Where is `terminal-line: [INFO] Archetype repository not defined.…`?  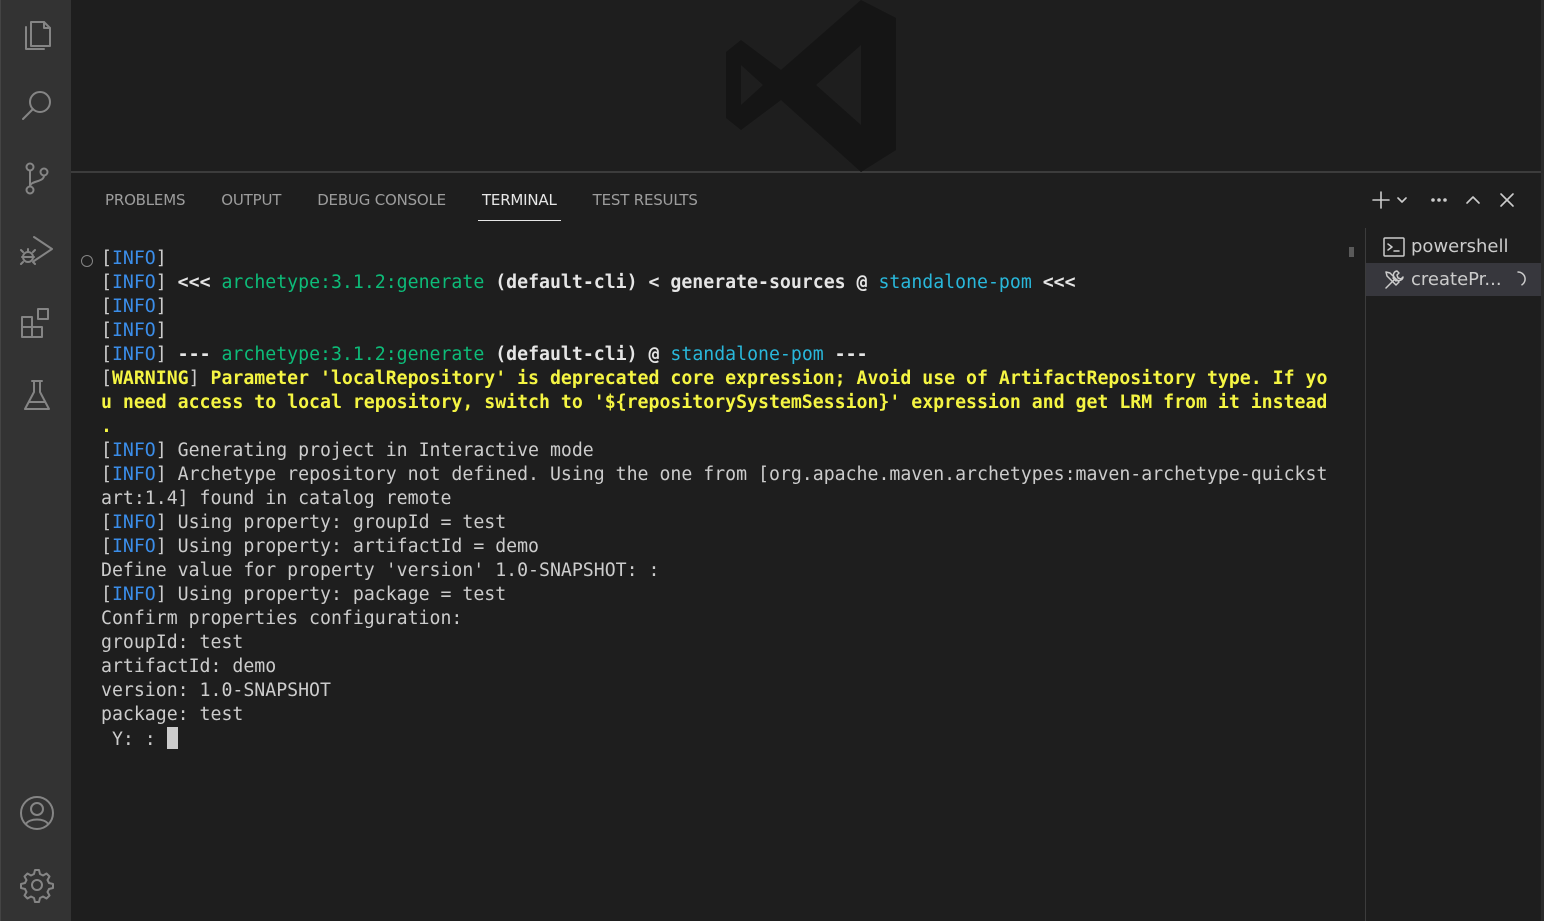 terminal-line: [INFO] Archetype repository not defined.… is located at coordinates (714, 474).